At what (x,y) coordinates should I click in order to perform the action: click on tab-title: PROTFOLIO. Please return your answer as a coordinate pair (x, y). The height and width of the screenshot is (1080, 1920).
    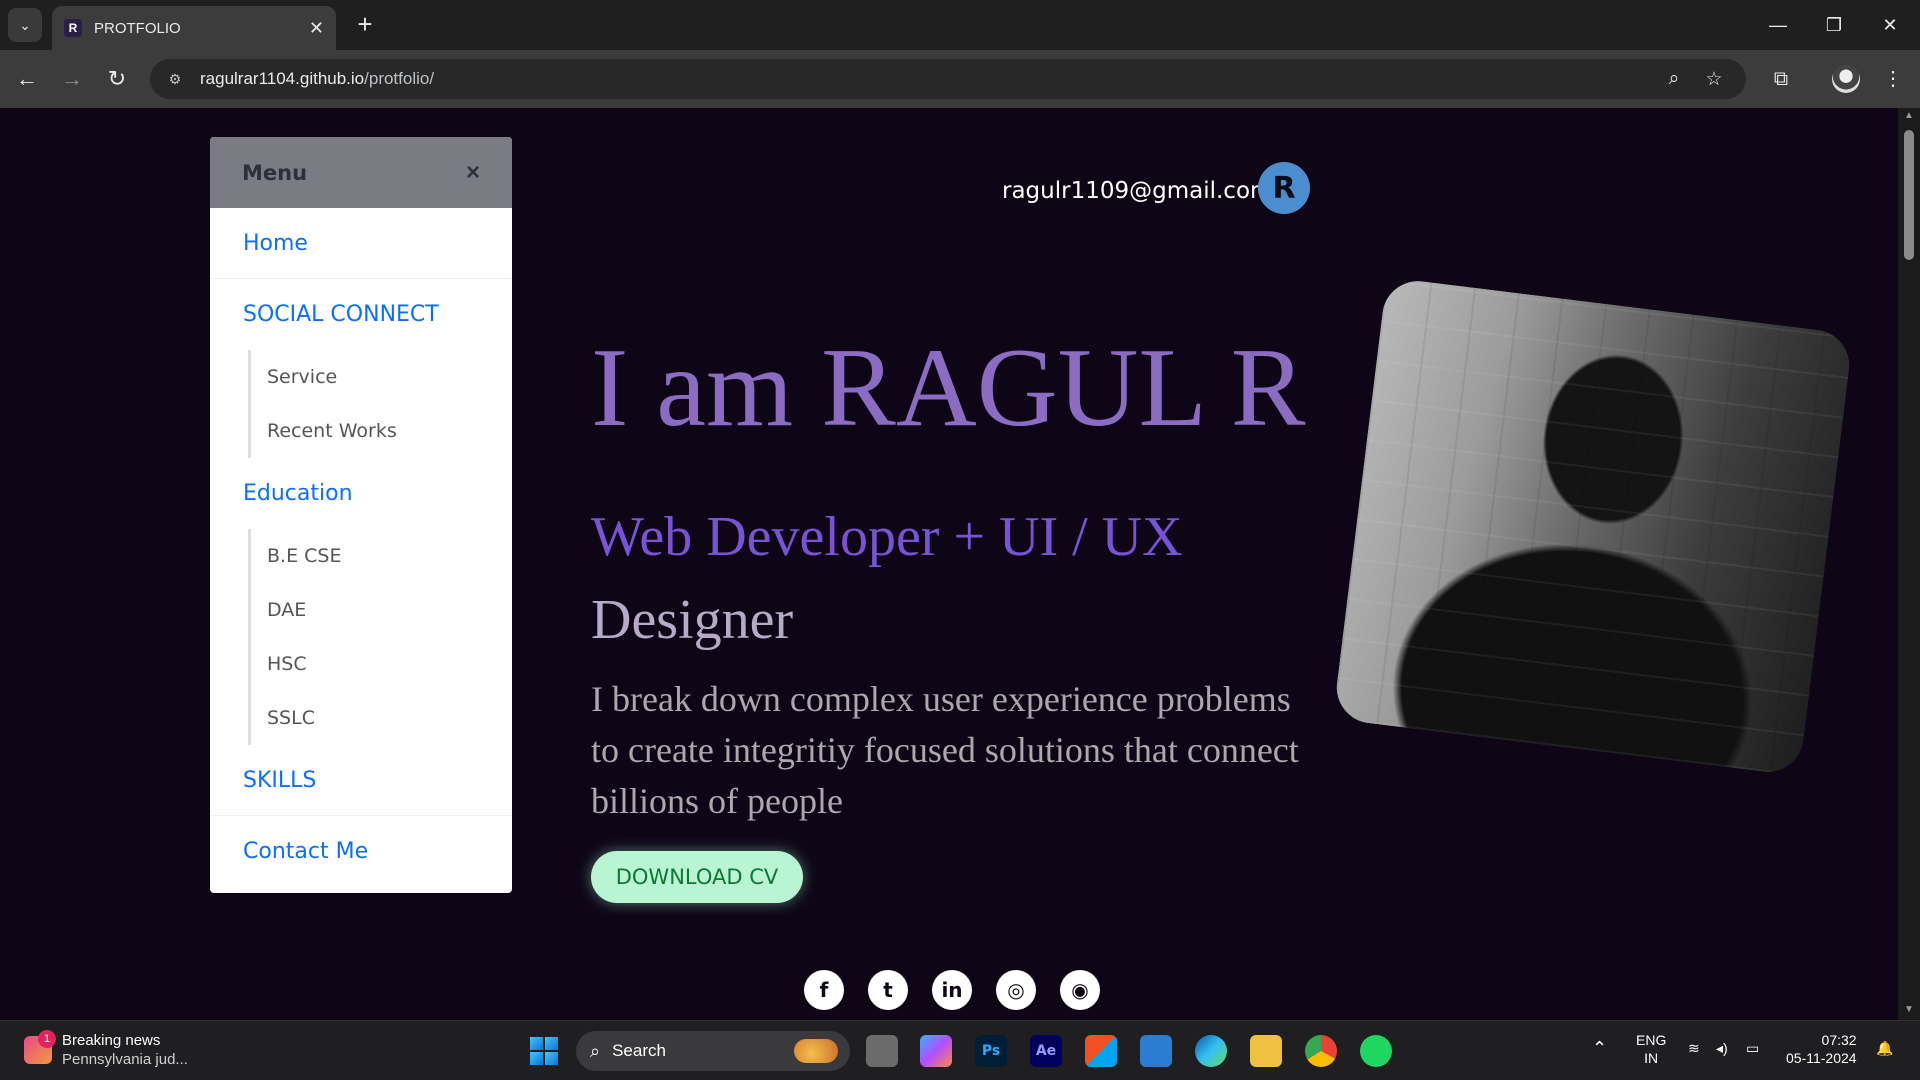
    Looking at the image, I should click on (137, 28).